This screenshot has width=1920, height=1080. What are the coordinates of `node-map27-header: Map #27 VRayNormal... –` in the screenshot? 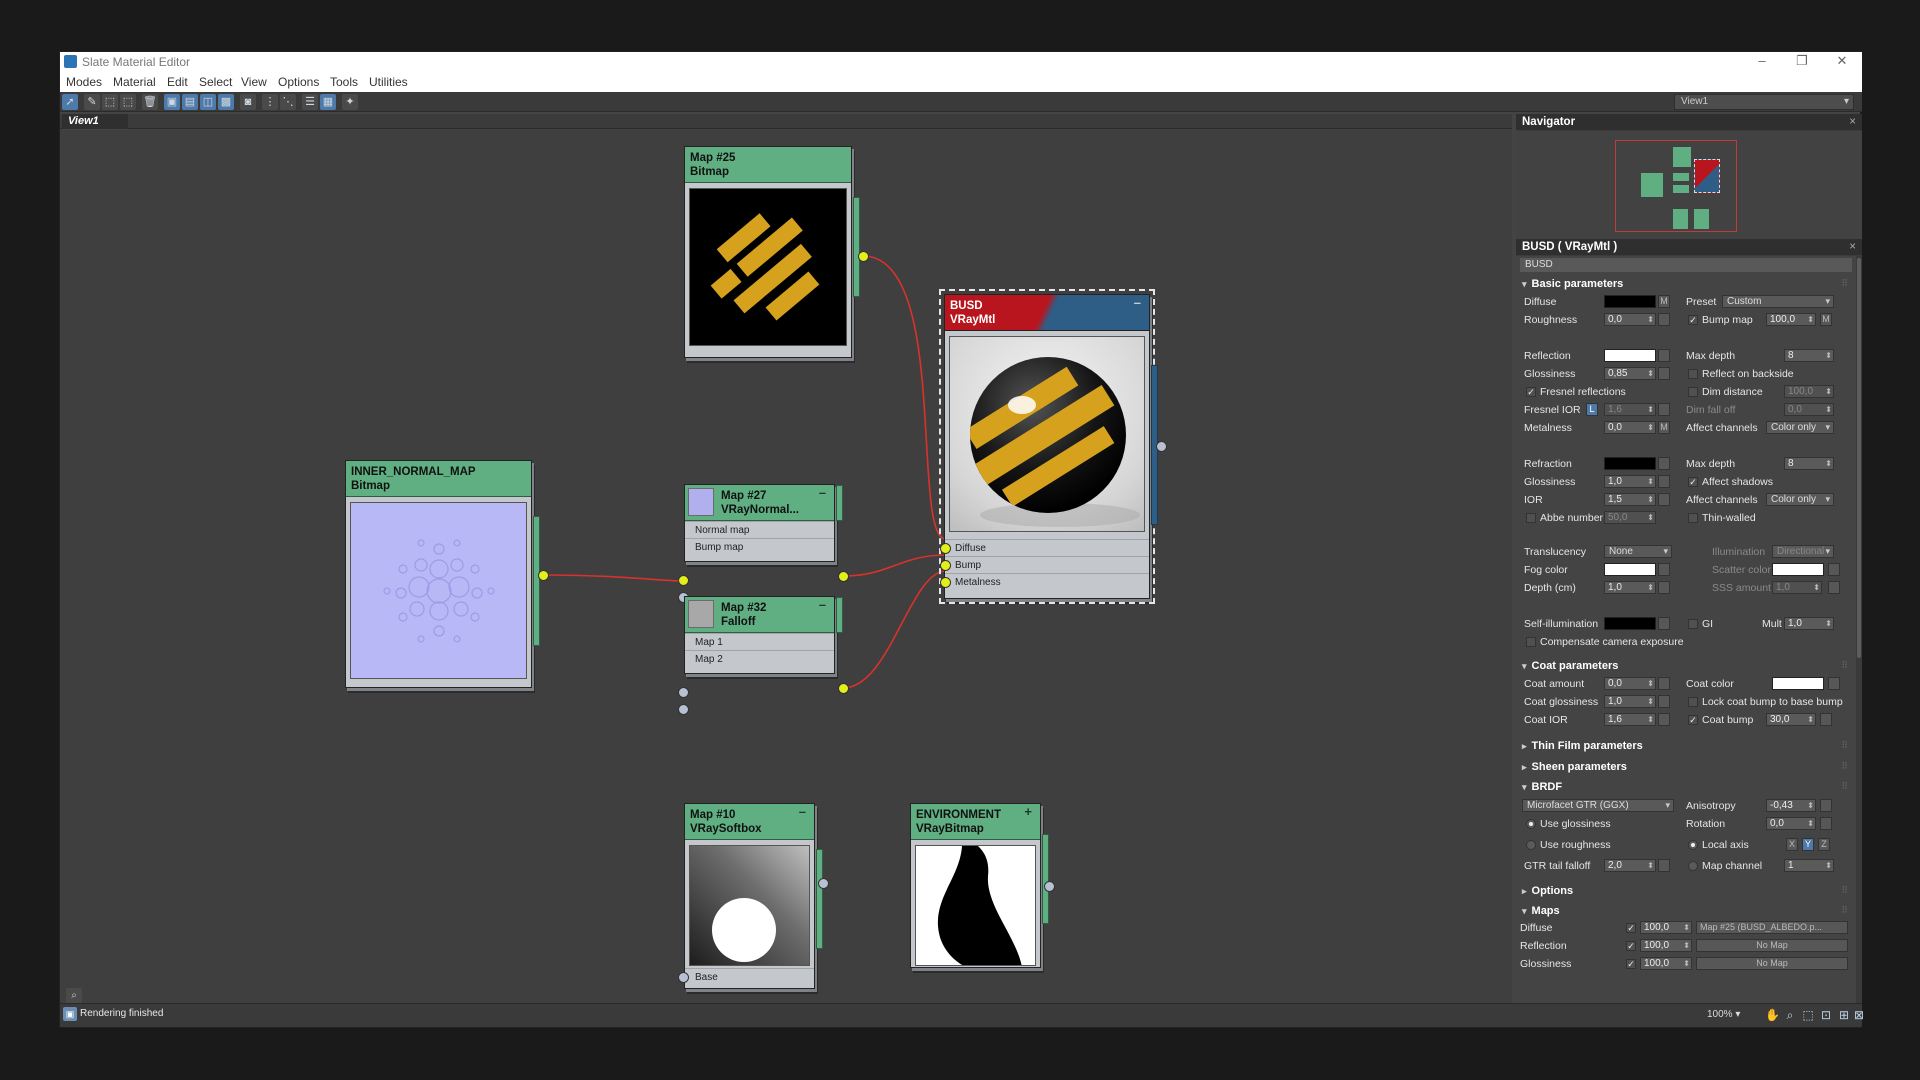 It's located at (759, 503).